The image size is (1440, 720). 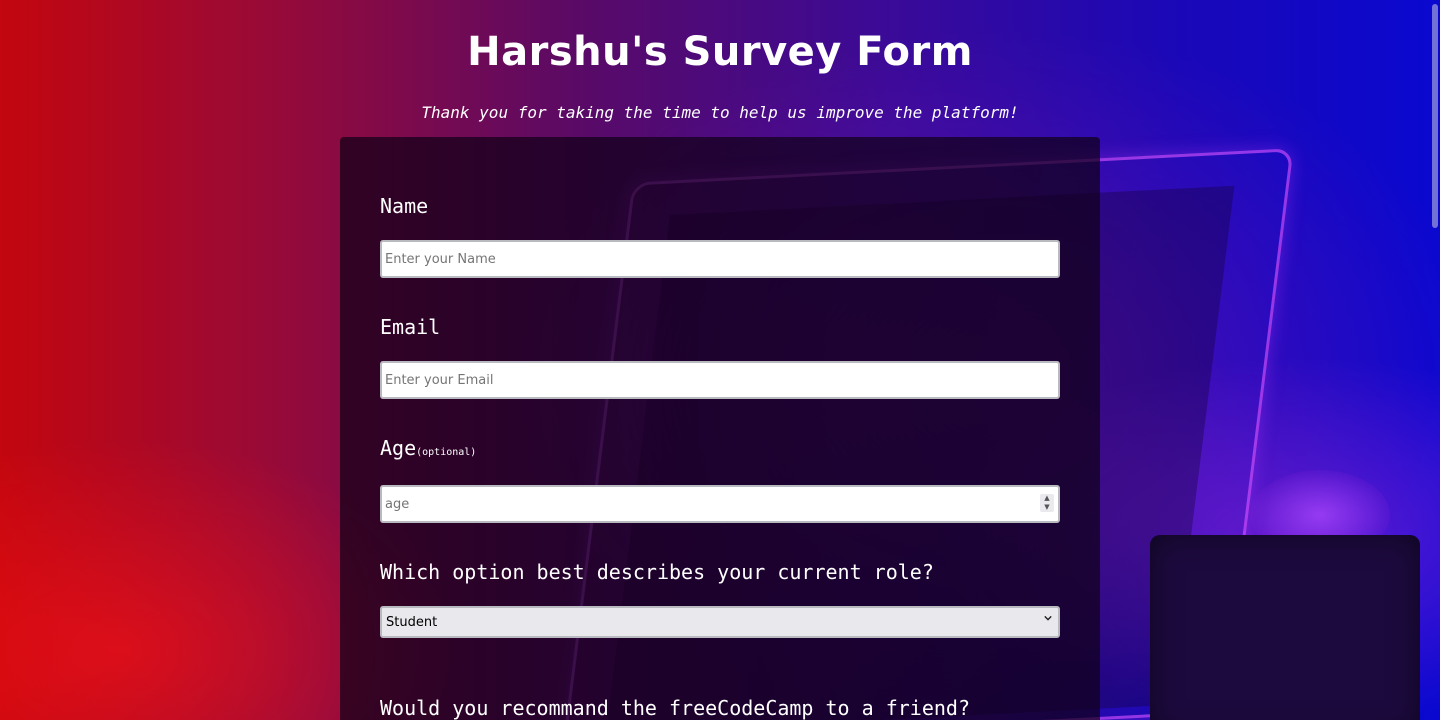 I want to click on age-label: Age(optional), so click(x=428, y=450).